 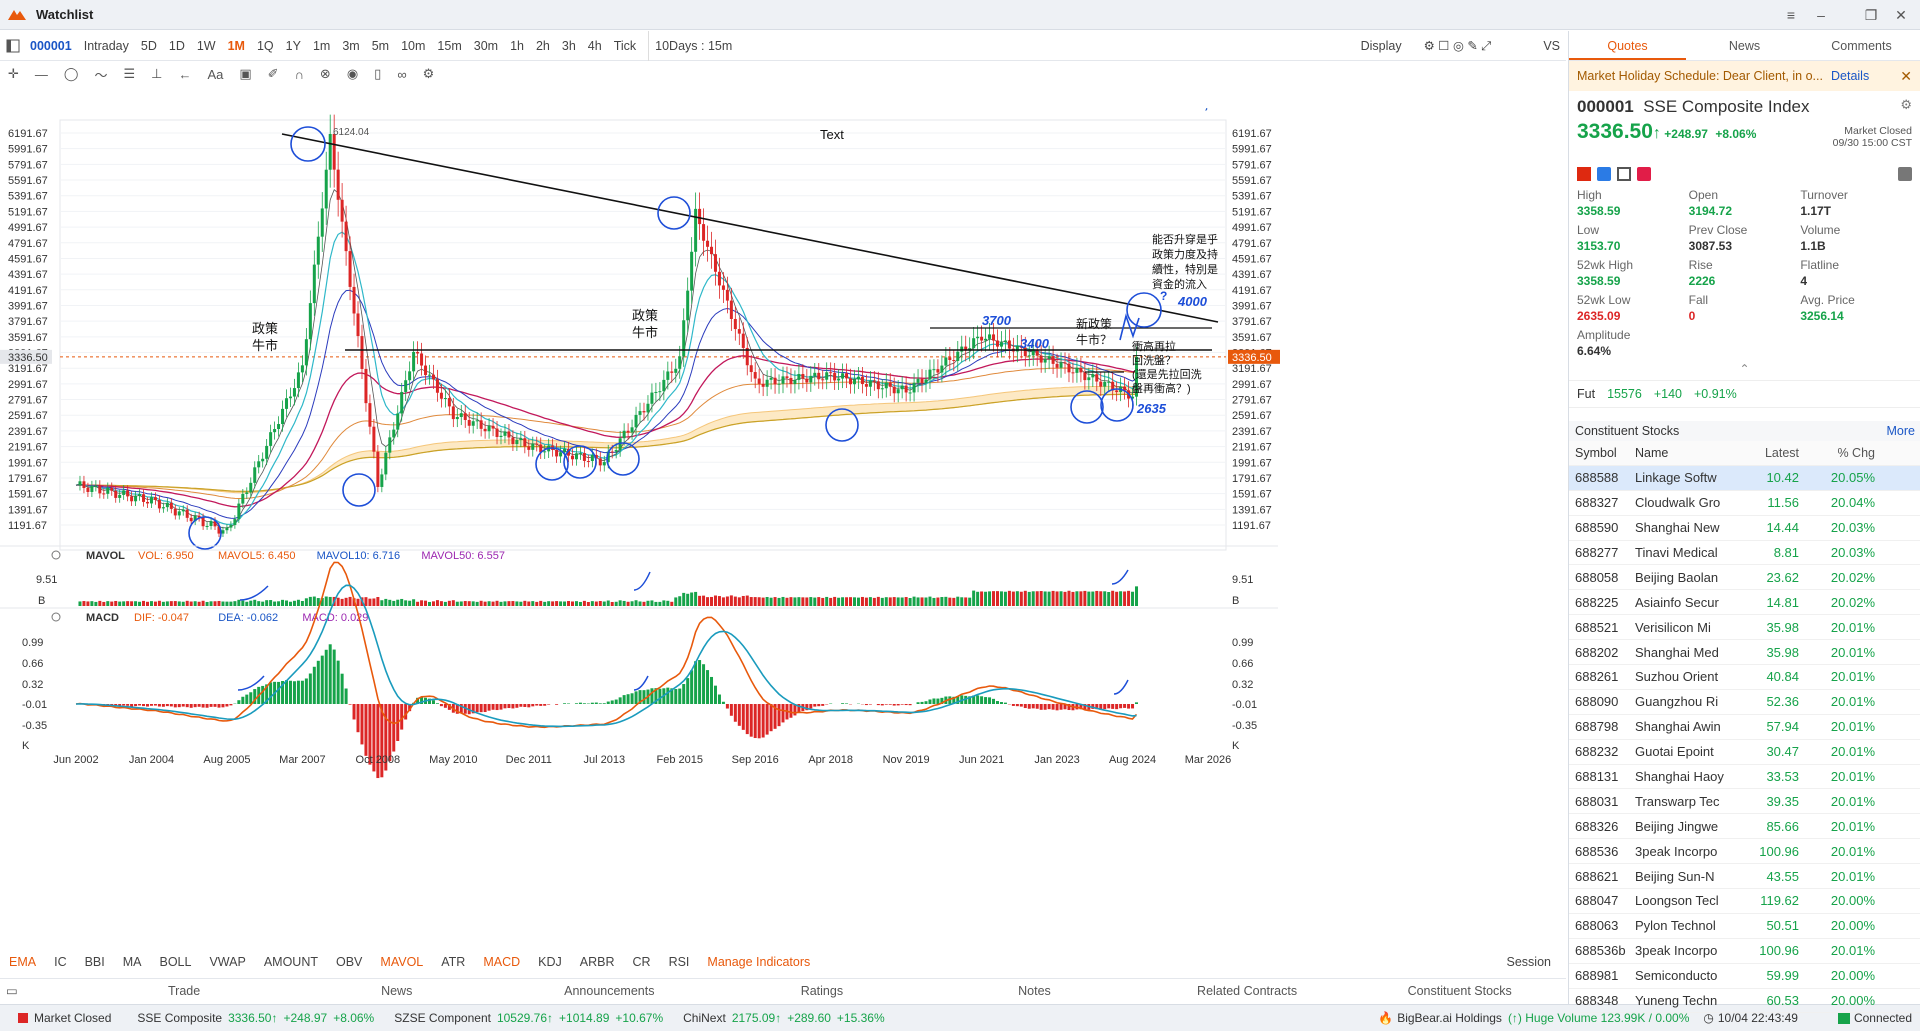 I want to click on timeframe-3h: 3h, so click(x=569, y=46).